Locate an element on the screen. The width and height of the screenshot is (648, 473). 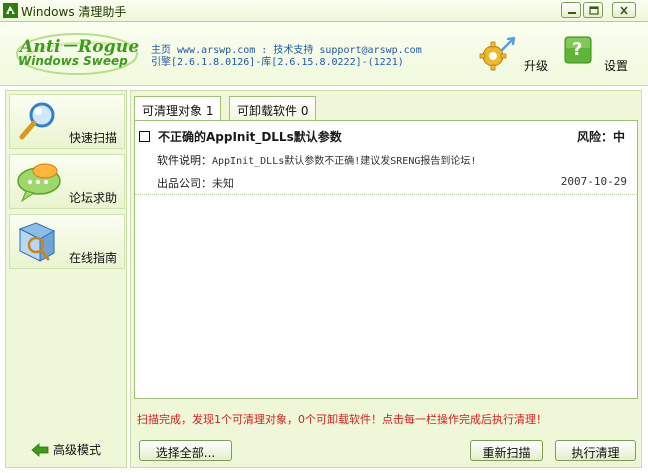
minimize-icon is located at coordinates (572, 13).